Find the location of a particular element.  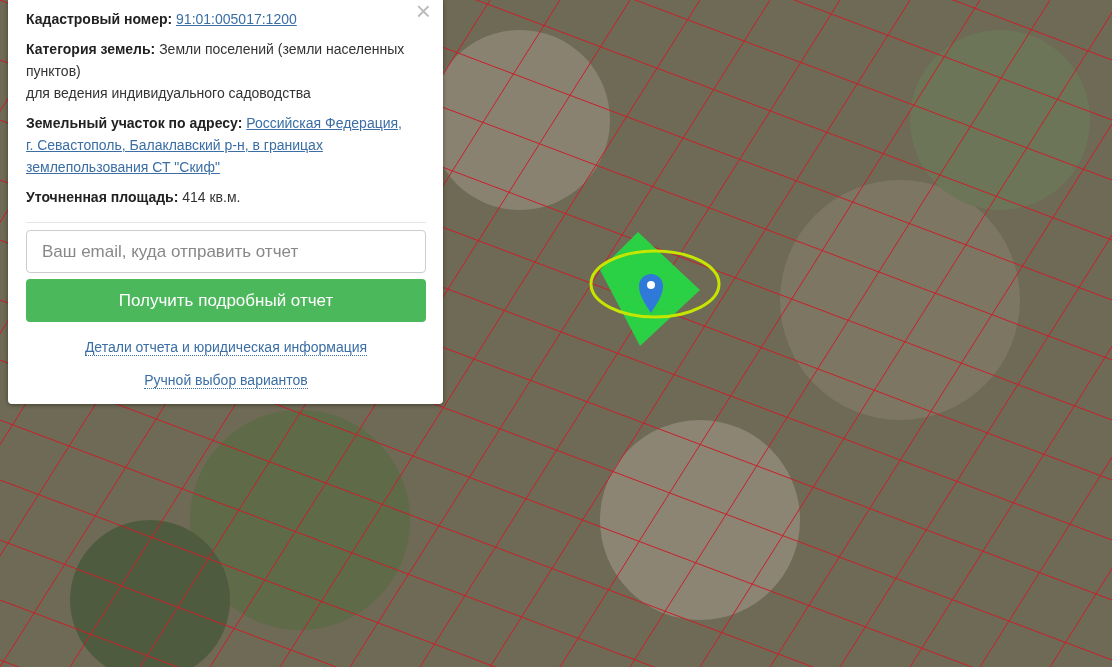

field-link: Российская Федерация, is located at coordinates (324, 123).